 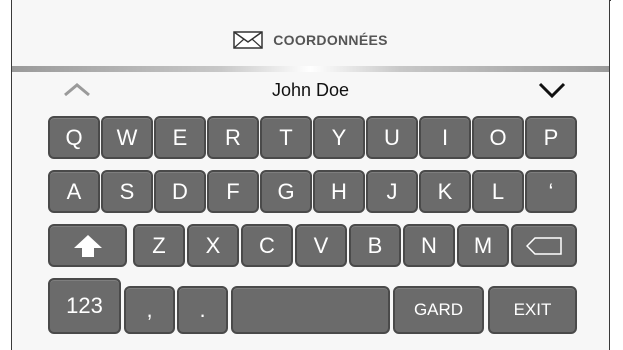 I want to click on comma-key: ,, so click(x=149, y=310).